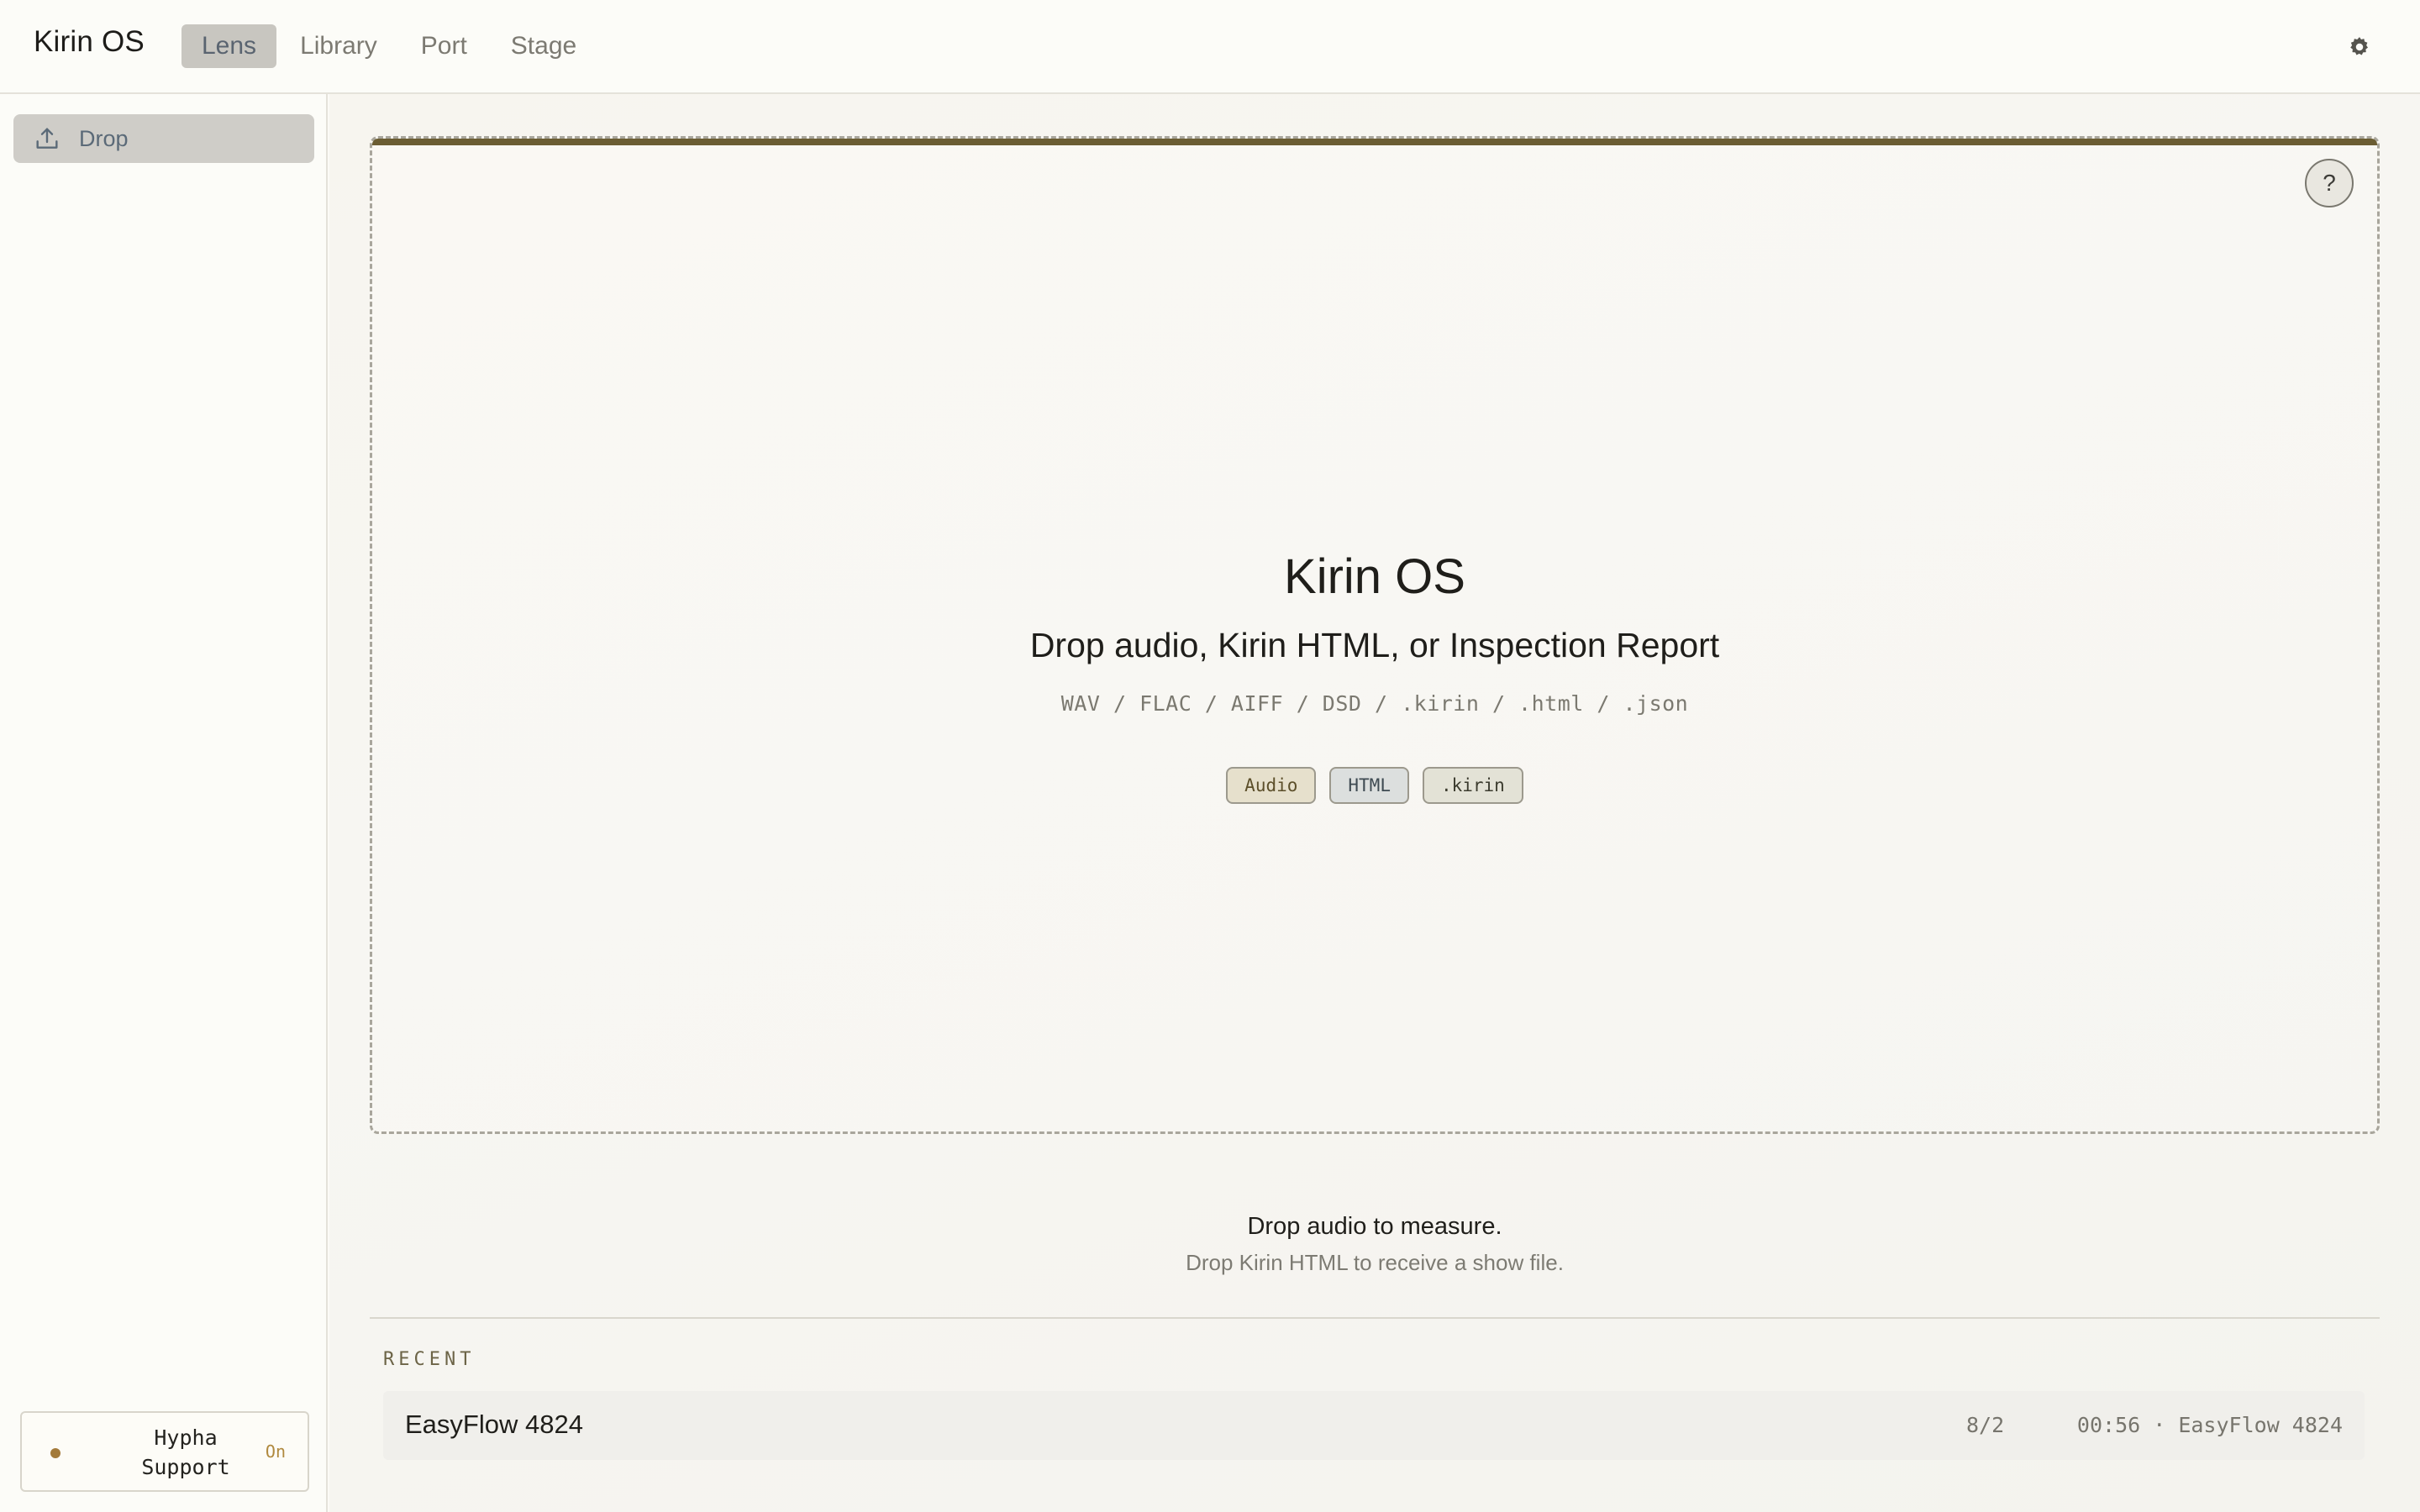  Describe the element at coordinates (90, 41) in the screenshot. I see `app-title: Kirin OS` at that location.